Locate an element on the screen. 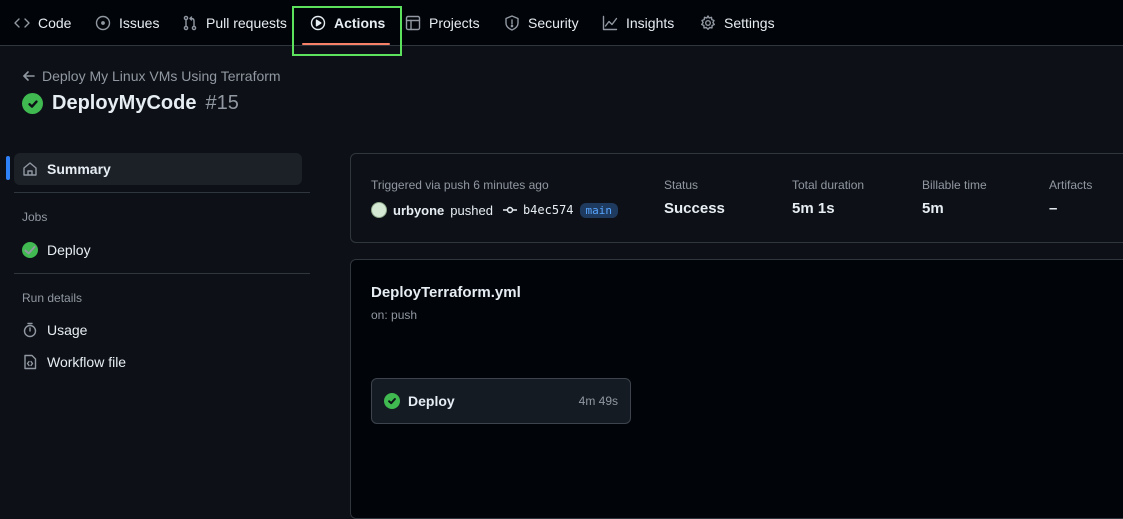  sidebar-item-deploy: Deploy is located at coordinates (158, 250).